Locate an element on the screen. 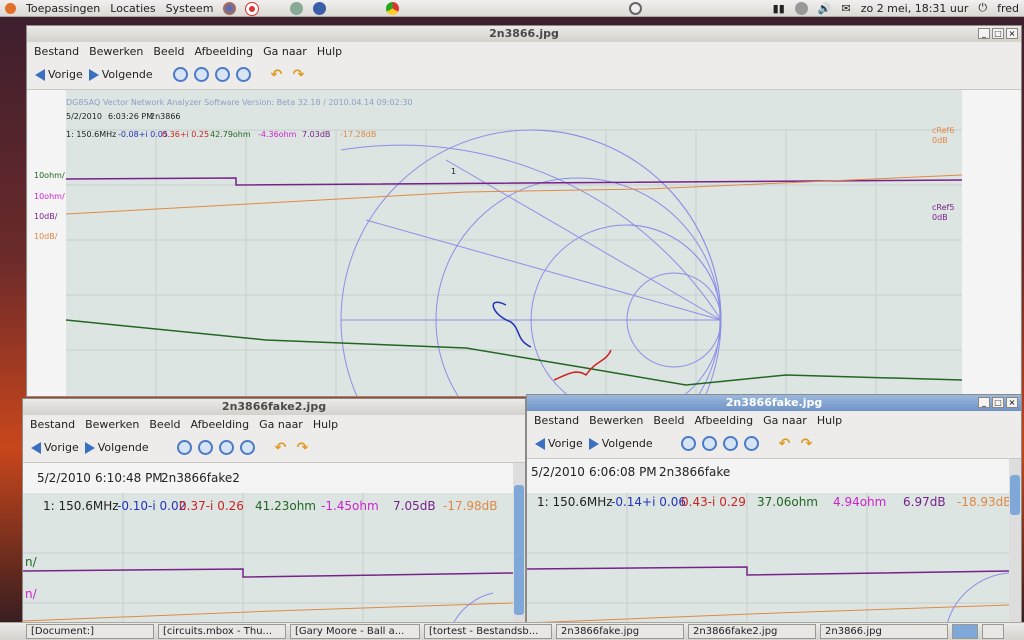 This screenshot has height=640, width=1024. network-status-icon is located at coordinates (801, 8).